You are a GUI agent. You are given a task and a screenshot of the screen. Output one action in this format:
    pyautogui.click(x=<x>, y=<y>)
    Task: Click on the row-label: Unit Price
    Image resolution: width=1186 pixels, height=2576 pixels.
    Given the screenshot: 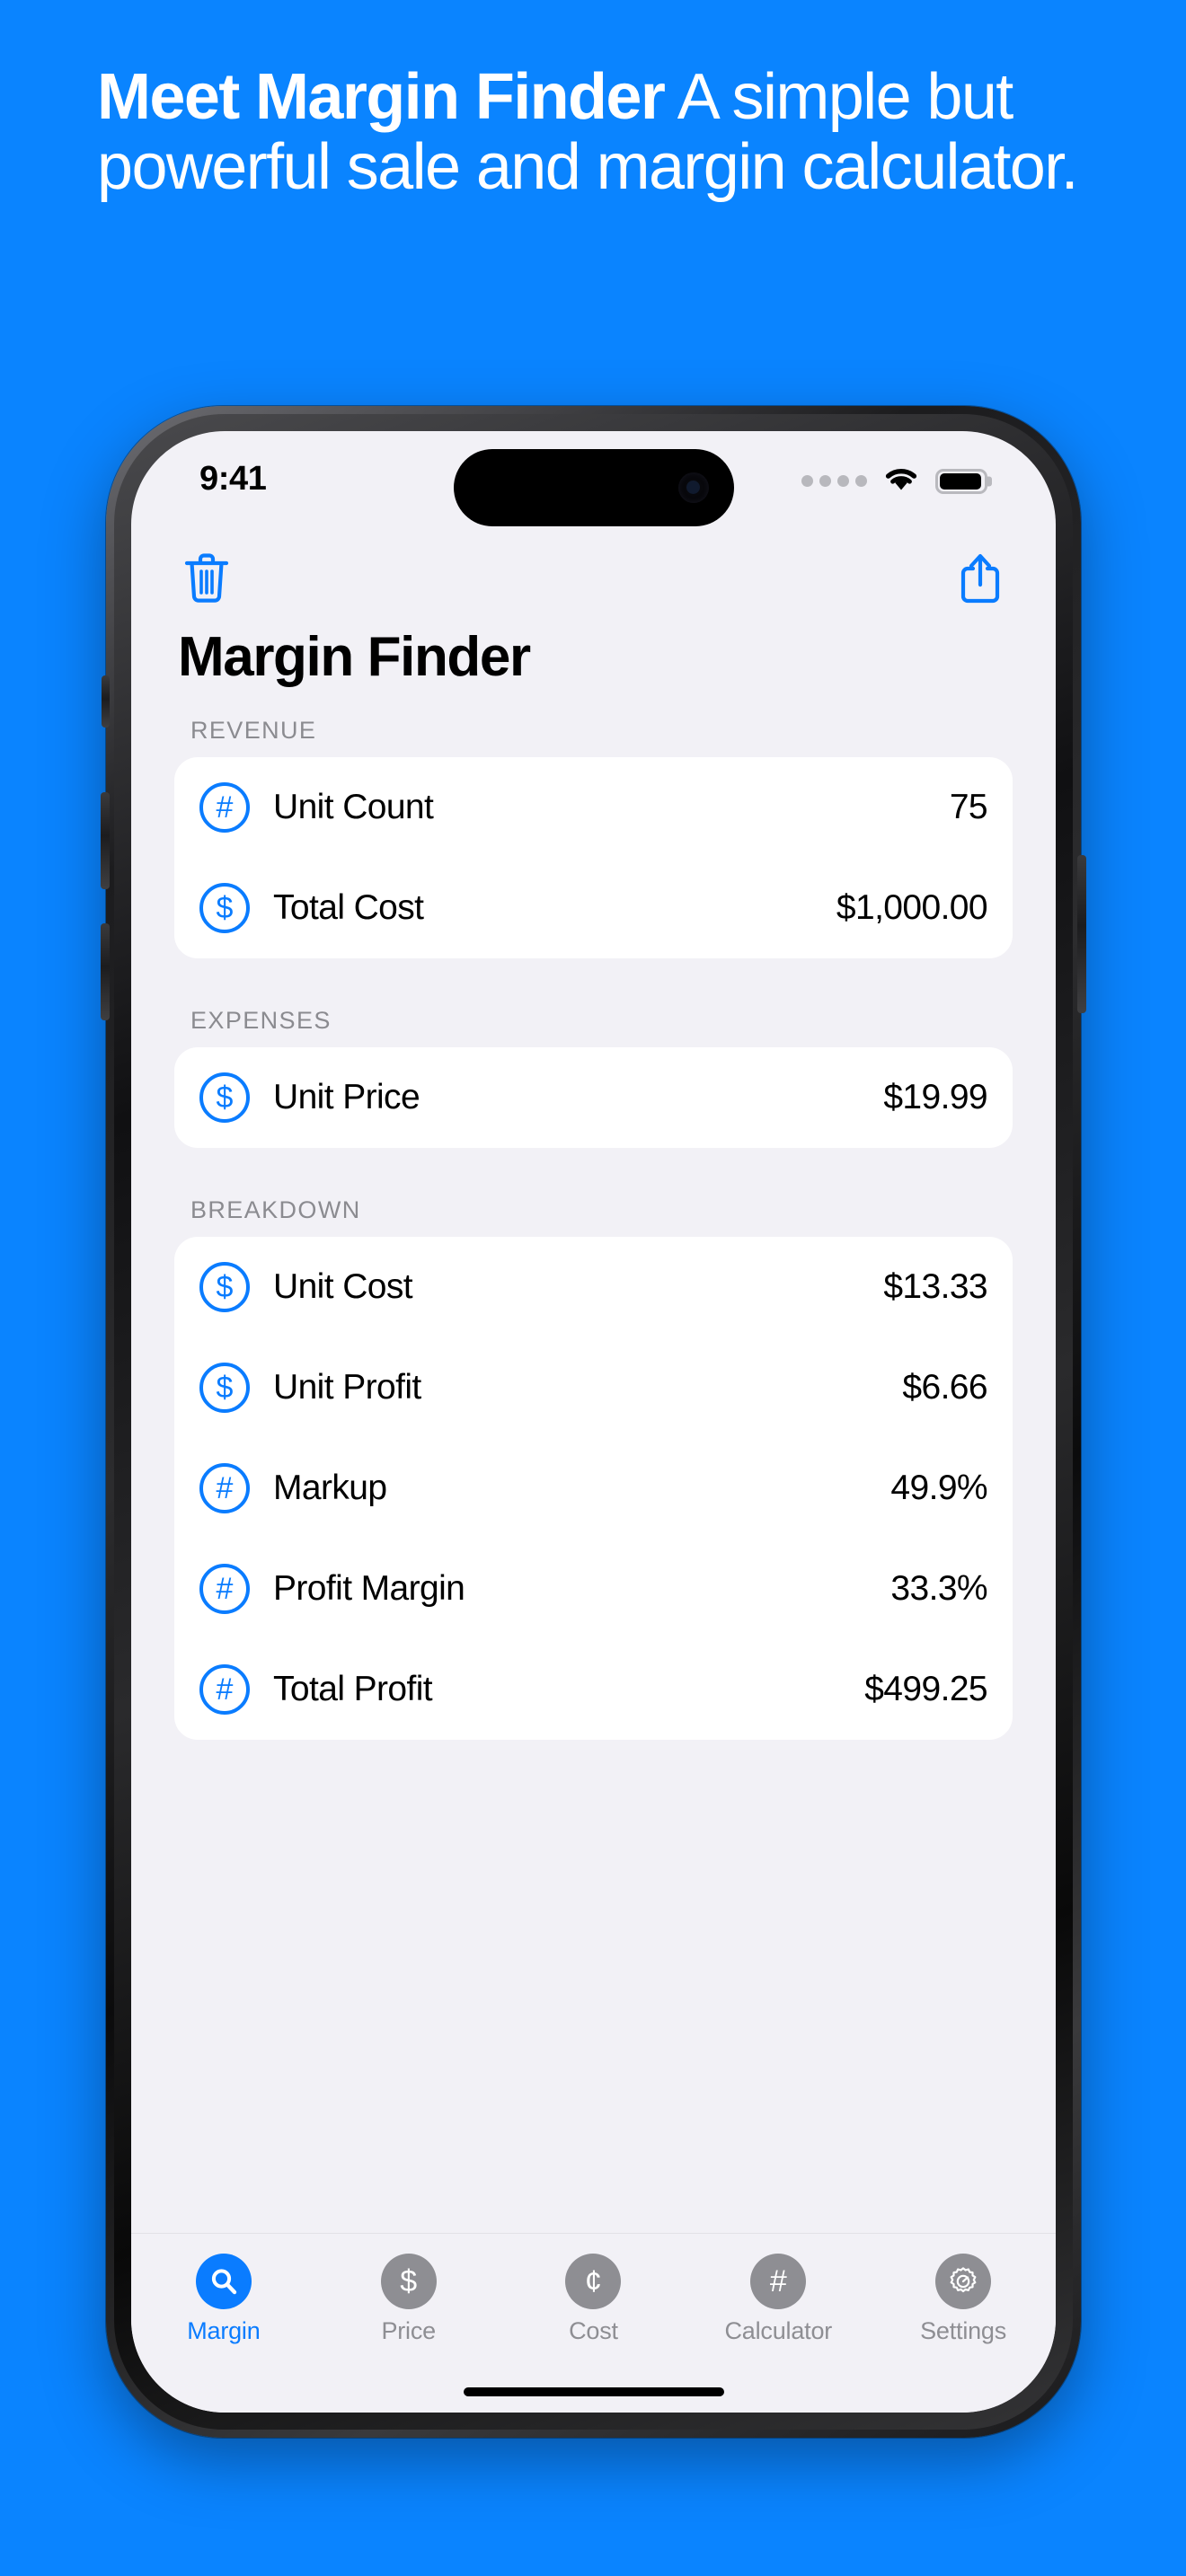 What is the action you would take?
    pyautogui.click(x=346, y=1097)
    